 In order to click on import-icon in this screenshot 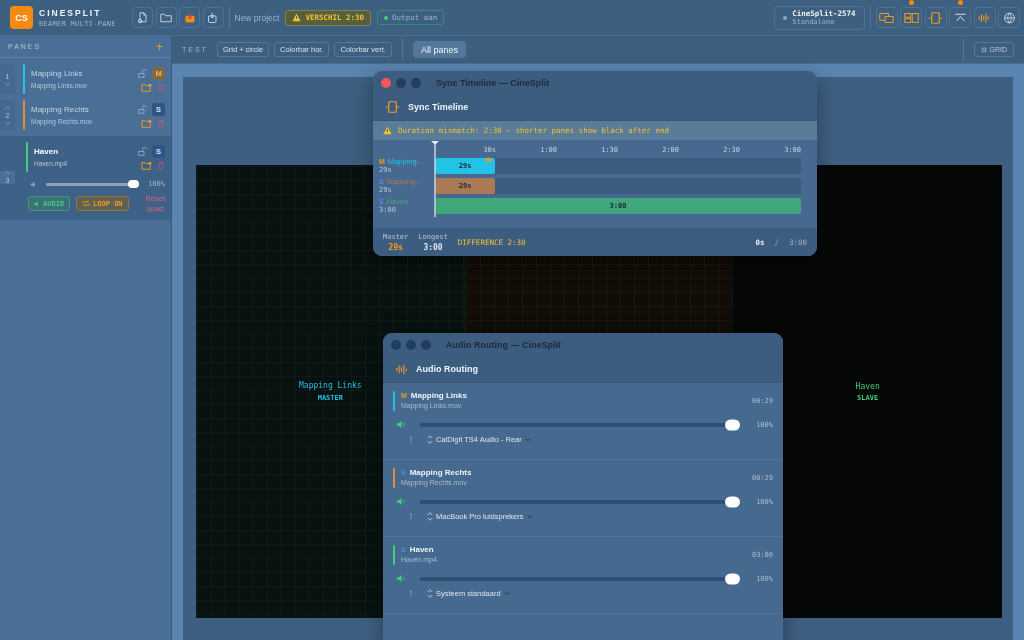, I will do `click(189, 17)`.